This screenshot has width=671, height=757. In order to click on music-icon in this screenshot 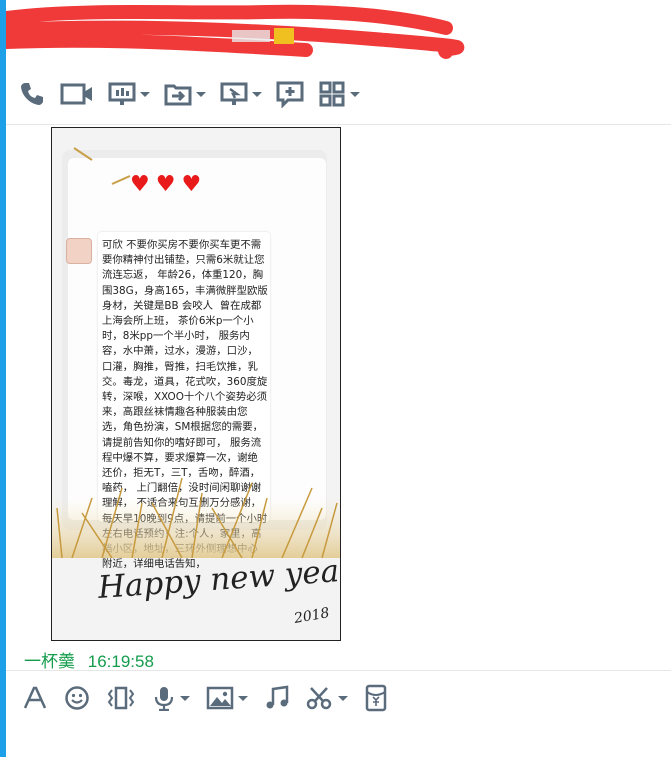, I will do `click(277, 698)`.